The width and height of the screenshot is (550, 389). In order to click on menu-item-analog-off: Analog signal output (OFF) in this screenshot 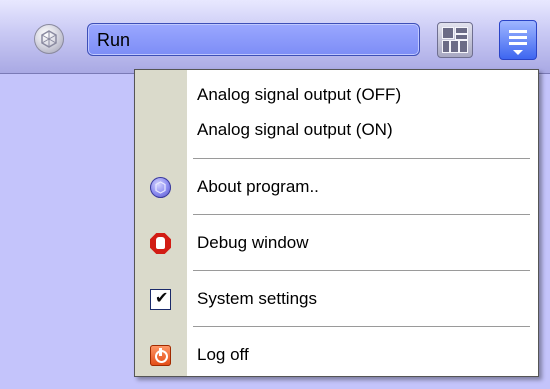, I will do `click(336, 95)`.